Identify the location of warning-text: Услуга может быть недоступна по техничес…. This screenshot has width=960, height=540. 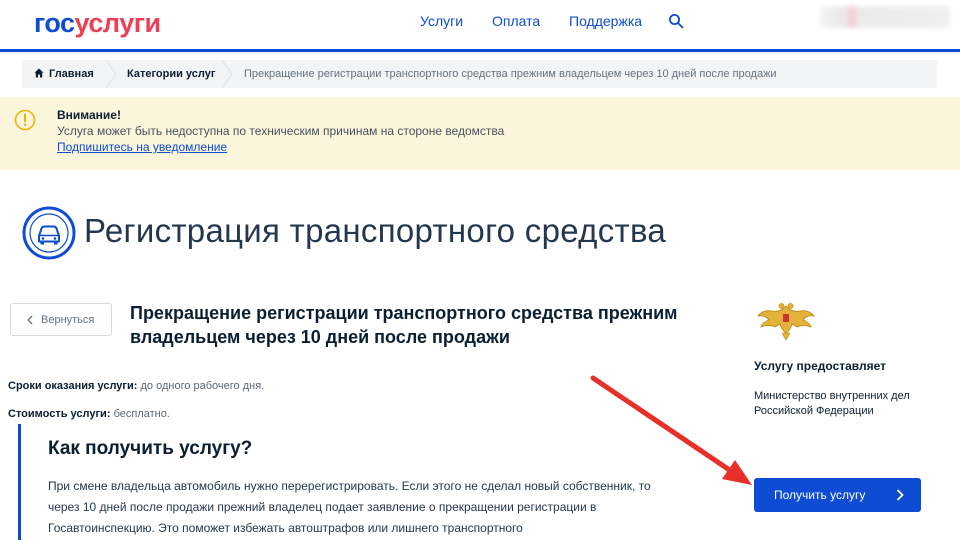
(281, 131).